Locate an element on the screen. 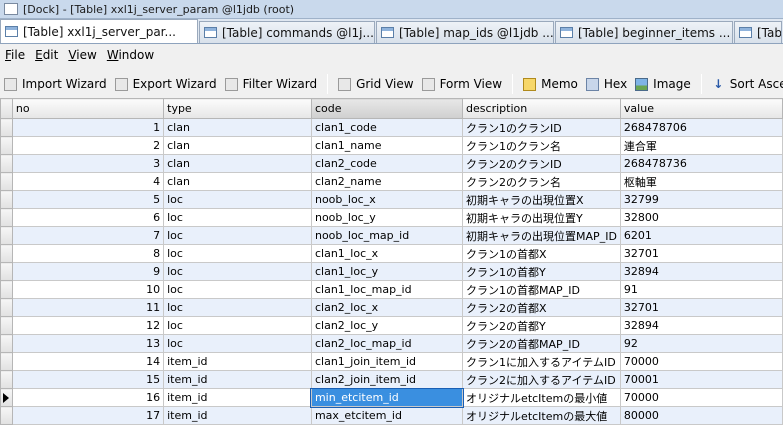 This screenshot has height=438, width=783. column-header-value: value is located at coordinates (701, 108).